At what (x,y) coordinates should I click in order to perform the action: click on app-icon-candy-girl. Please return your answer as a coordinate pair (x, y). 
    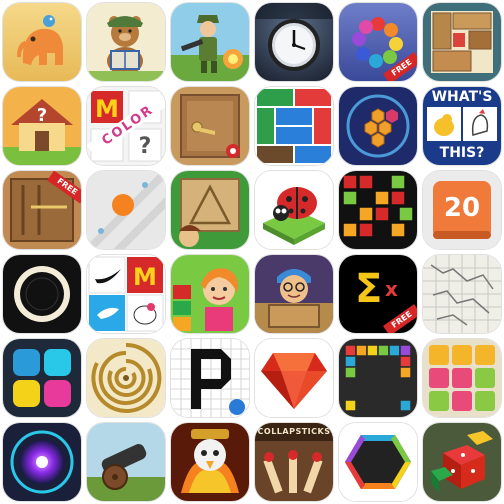
    Looking at the image, I should click on (210, 294).